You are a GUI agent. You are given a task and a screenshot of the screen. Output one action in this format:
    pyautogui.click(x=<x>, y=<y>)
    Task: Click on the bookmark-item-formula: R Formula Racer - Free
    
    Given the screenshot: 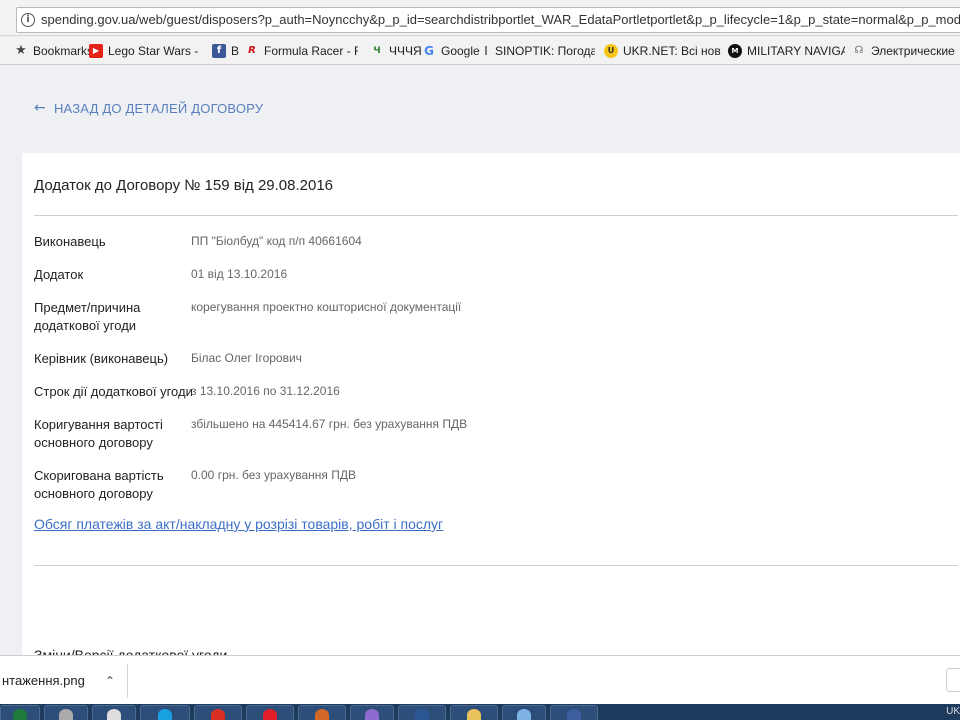 What is the action you would take?
    pyautogui.click(x=301, y=51)
    